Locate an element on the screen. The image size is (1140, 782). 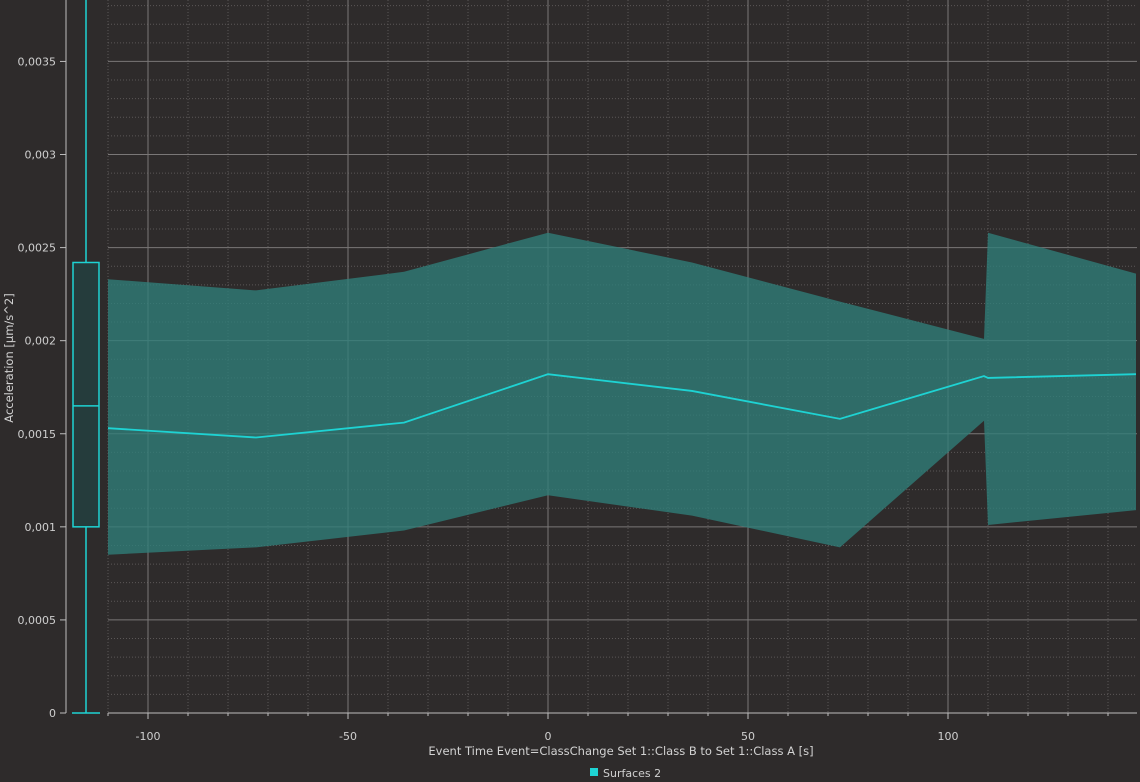
y-axis-title: Acceleration [µm/s^2] is located at coordinates (9, 357).